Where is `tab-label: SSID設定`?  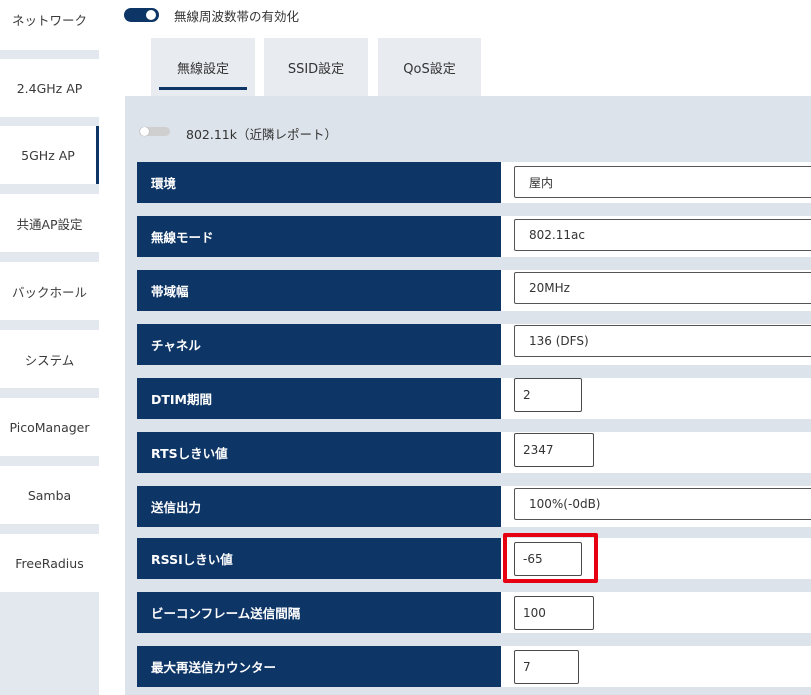
tab-label: SSID設定 is located at coordinates (316, 69).